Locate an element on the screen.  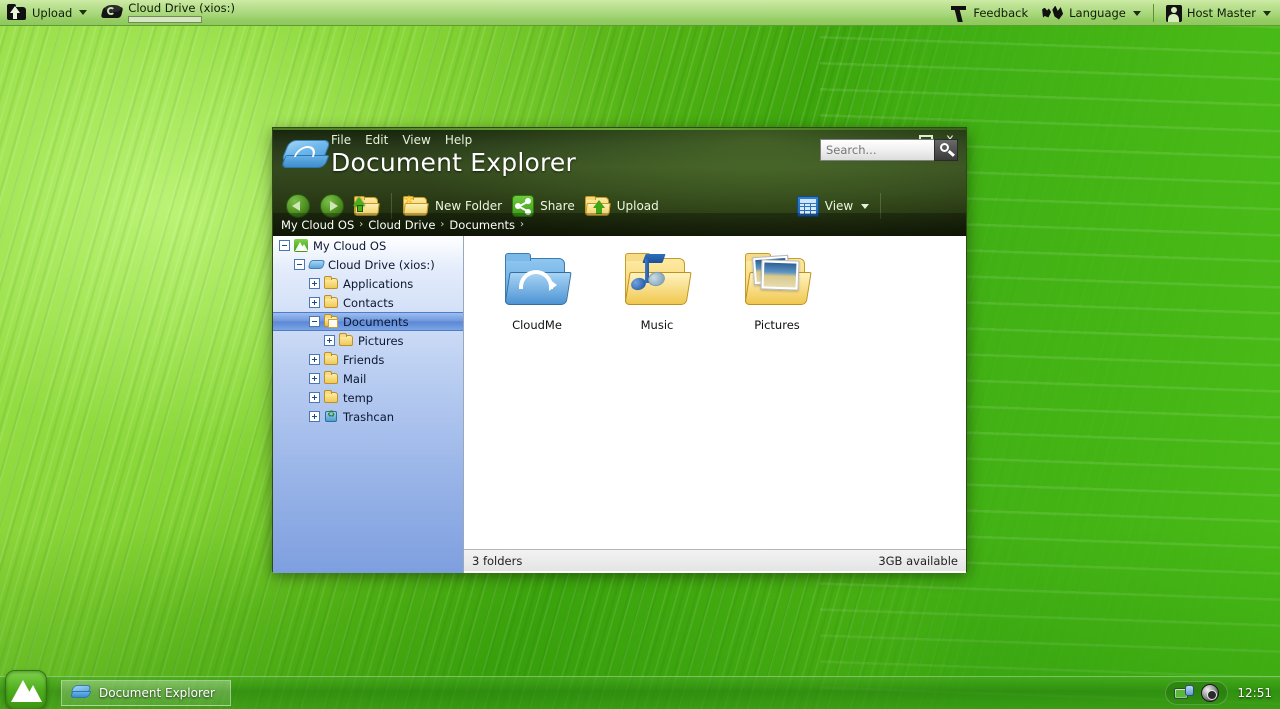
tree-item-temp: temp is located at coordinates (368, 397).